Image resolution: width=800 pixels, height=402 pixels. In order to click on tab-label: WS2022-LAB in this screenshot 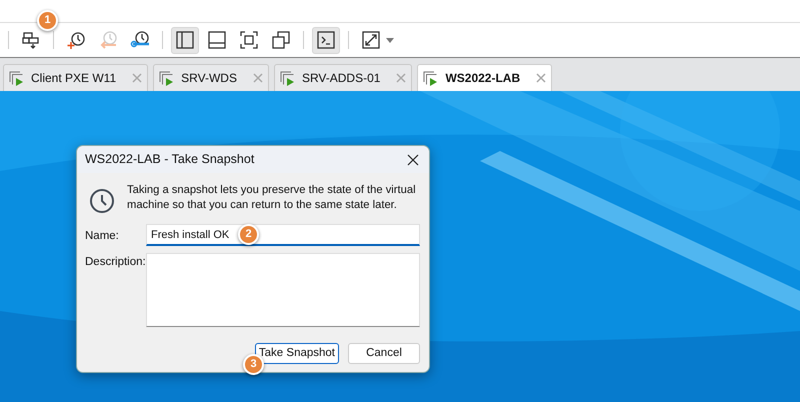, I will do `click(482, 78)`.